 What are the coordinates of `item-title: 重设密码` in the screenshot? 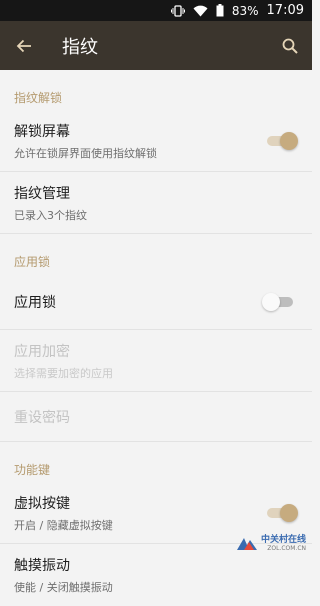 It's located at (42, 417).